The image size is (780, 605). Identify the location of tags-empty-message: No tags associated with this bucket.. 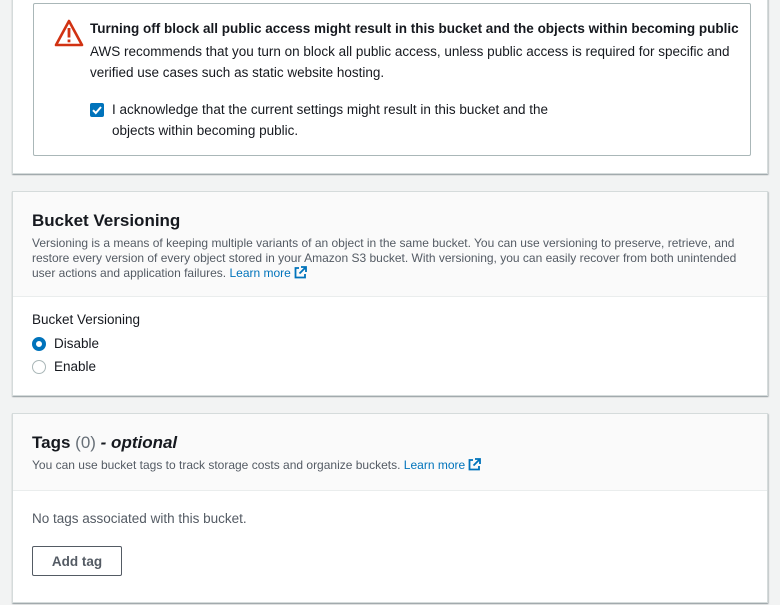
(139, 518).